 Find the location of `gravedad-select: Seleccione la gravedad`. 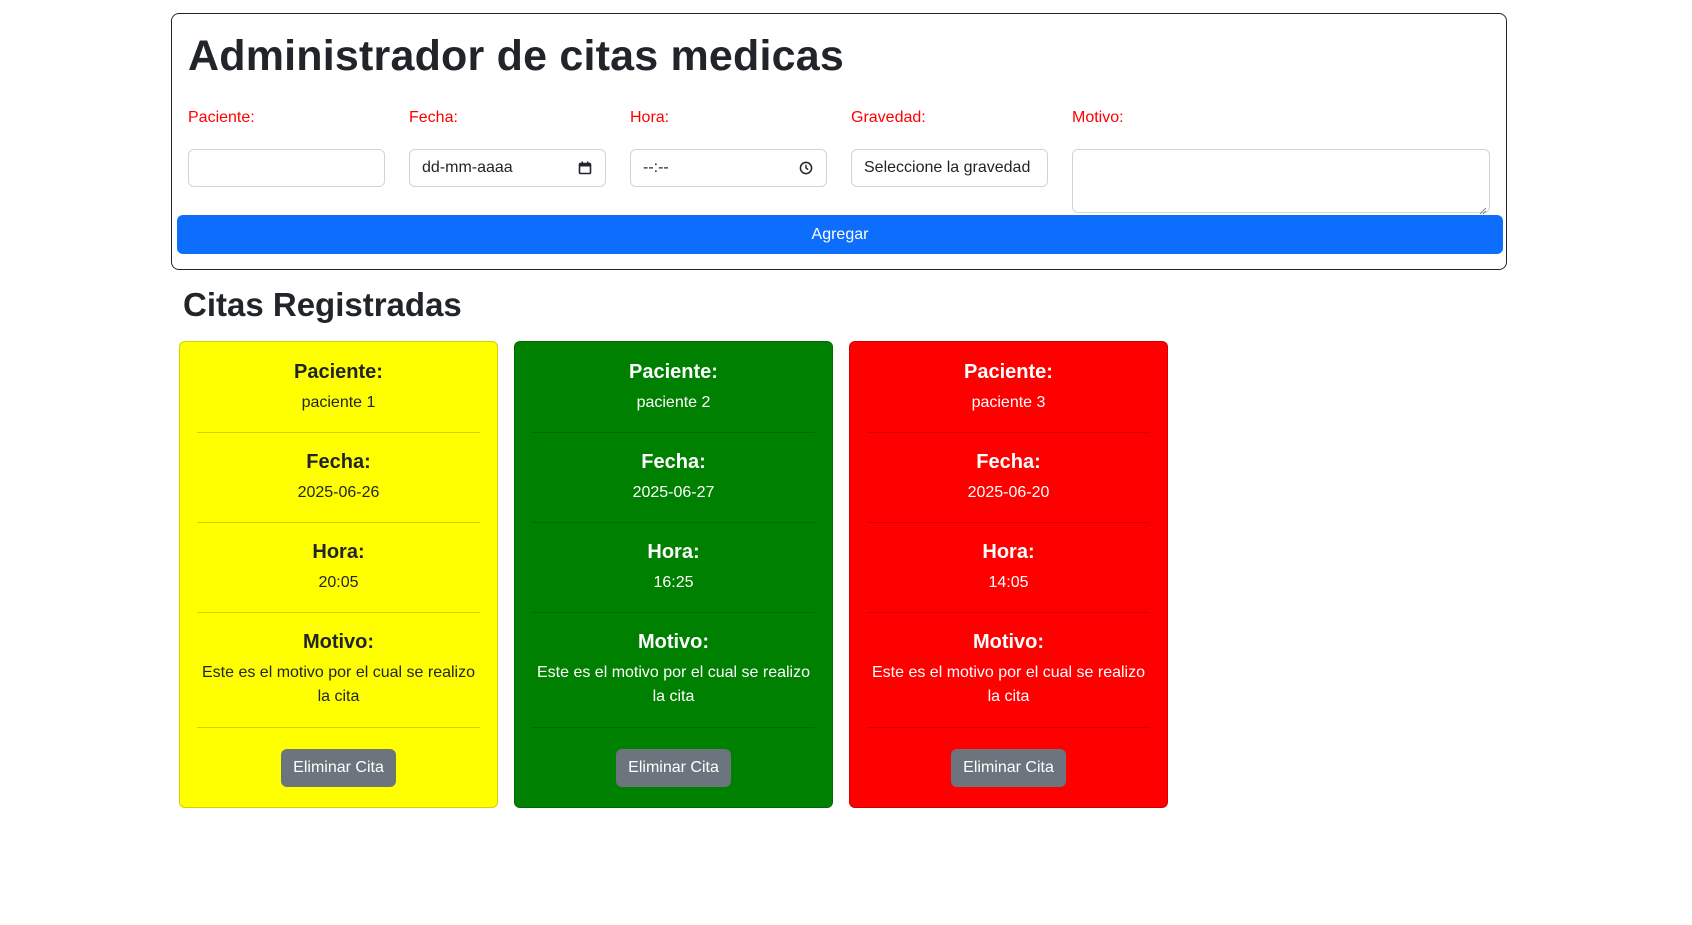

gravedad-select: Seleccione la gravedad is located at coordinates (949, 168).